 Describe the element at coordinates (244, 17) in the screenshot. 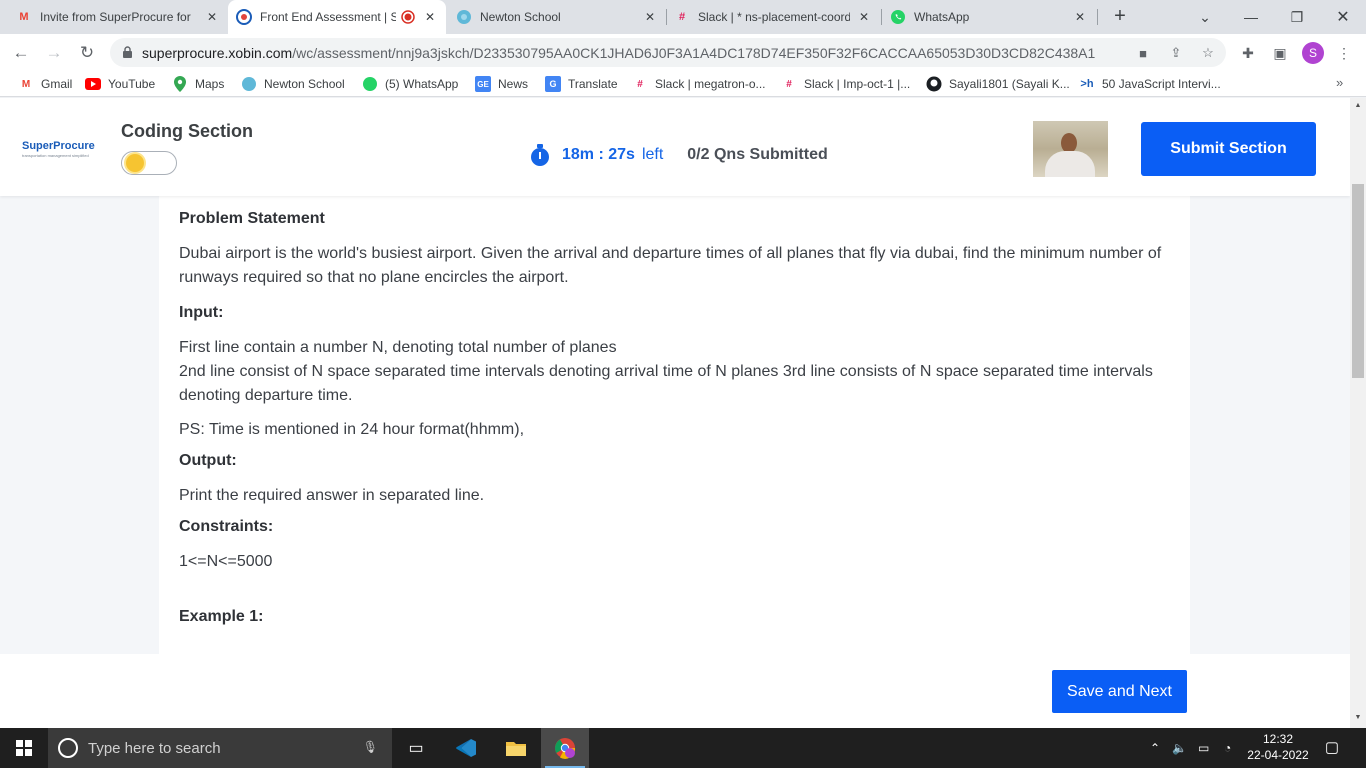

I see `xobin-icon` at that location.